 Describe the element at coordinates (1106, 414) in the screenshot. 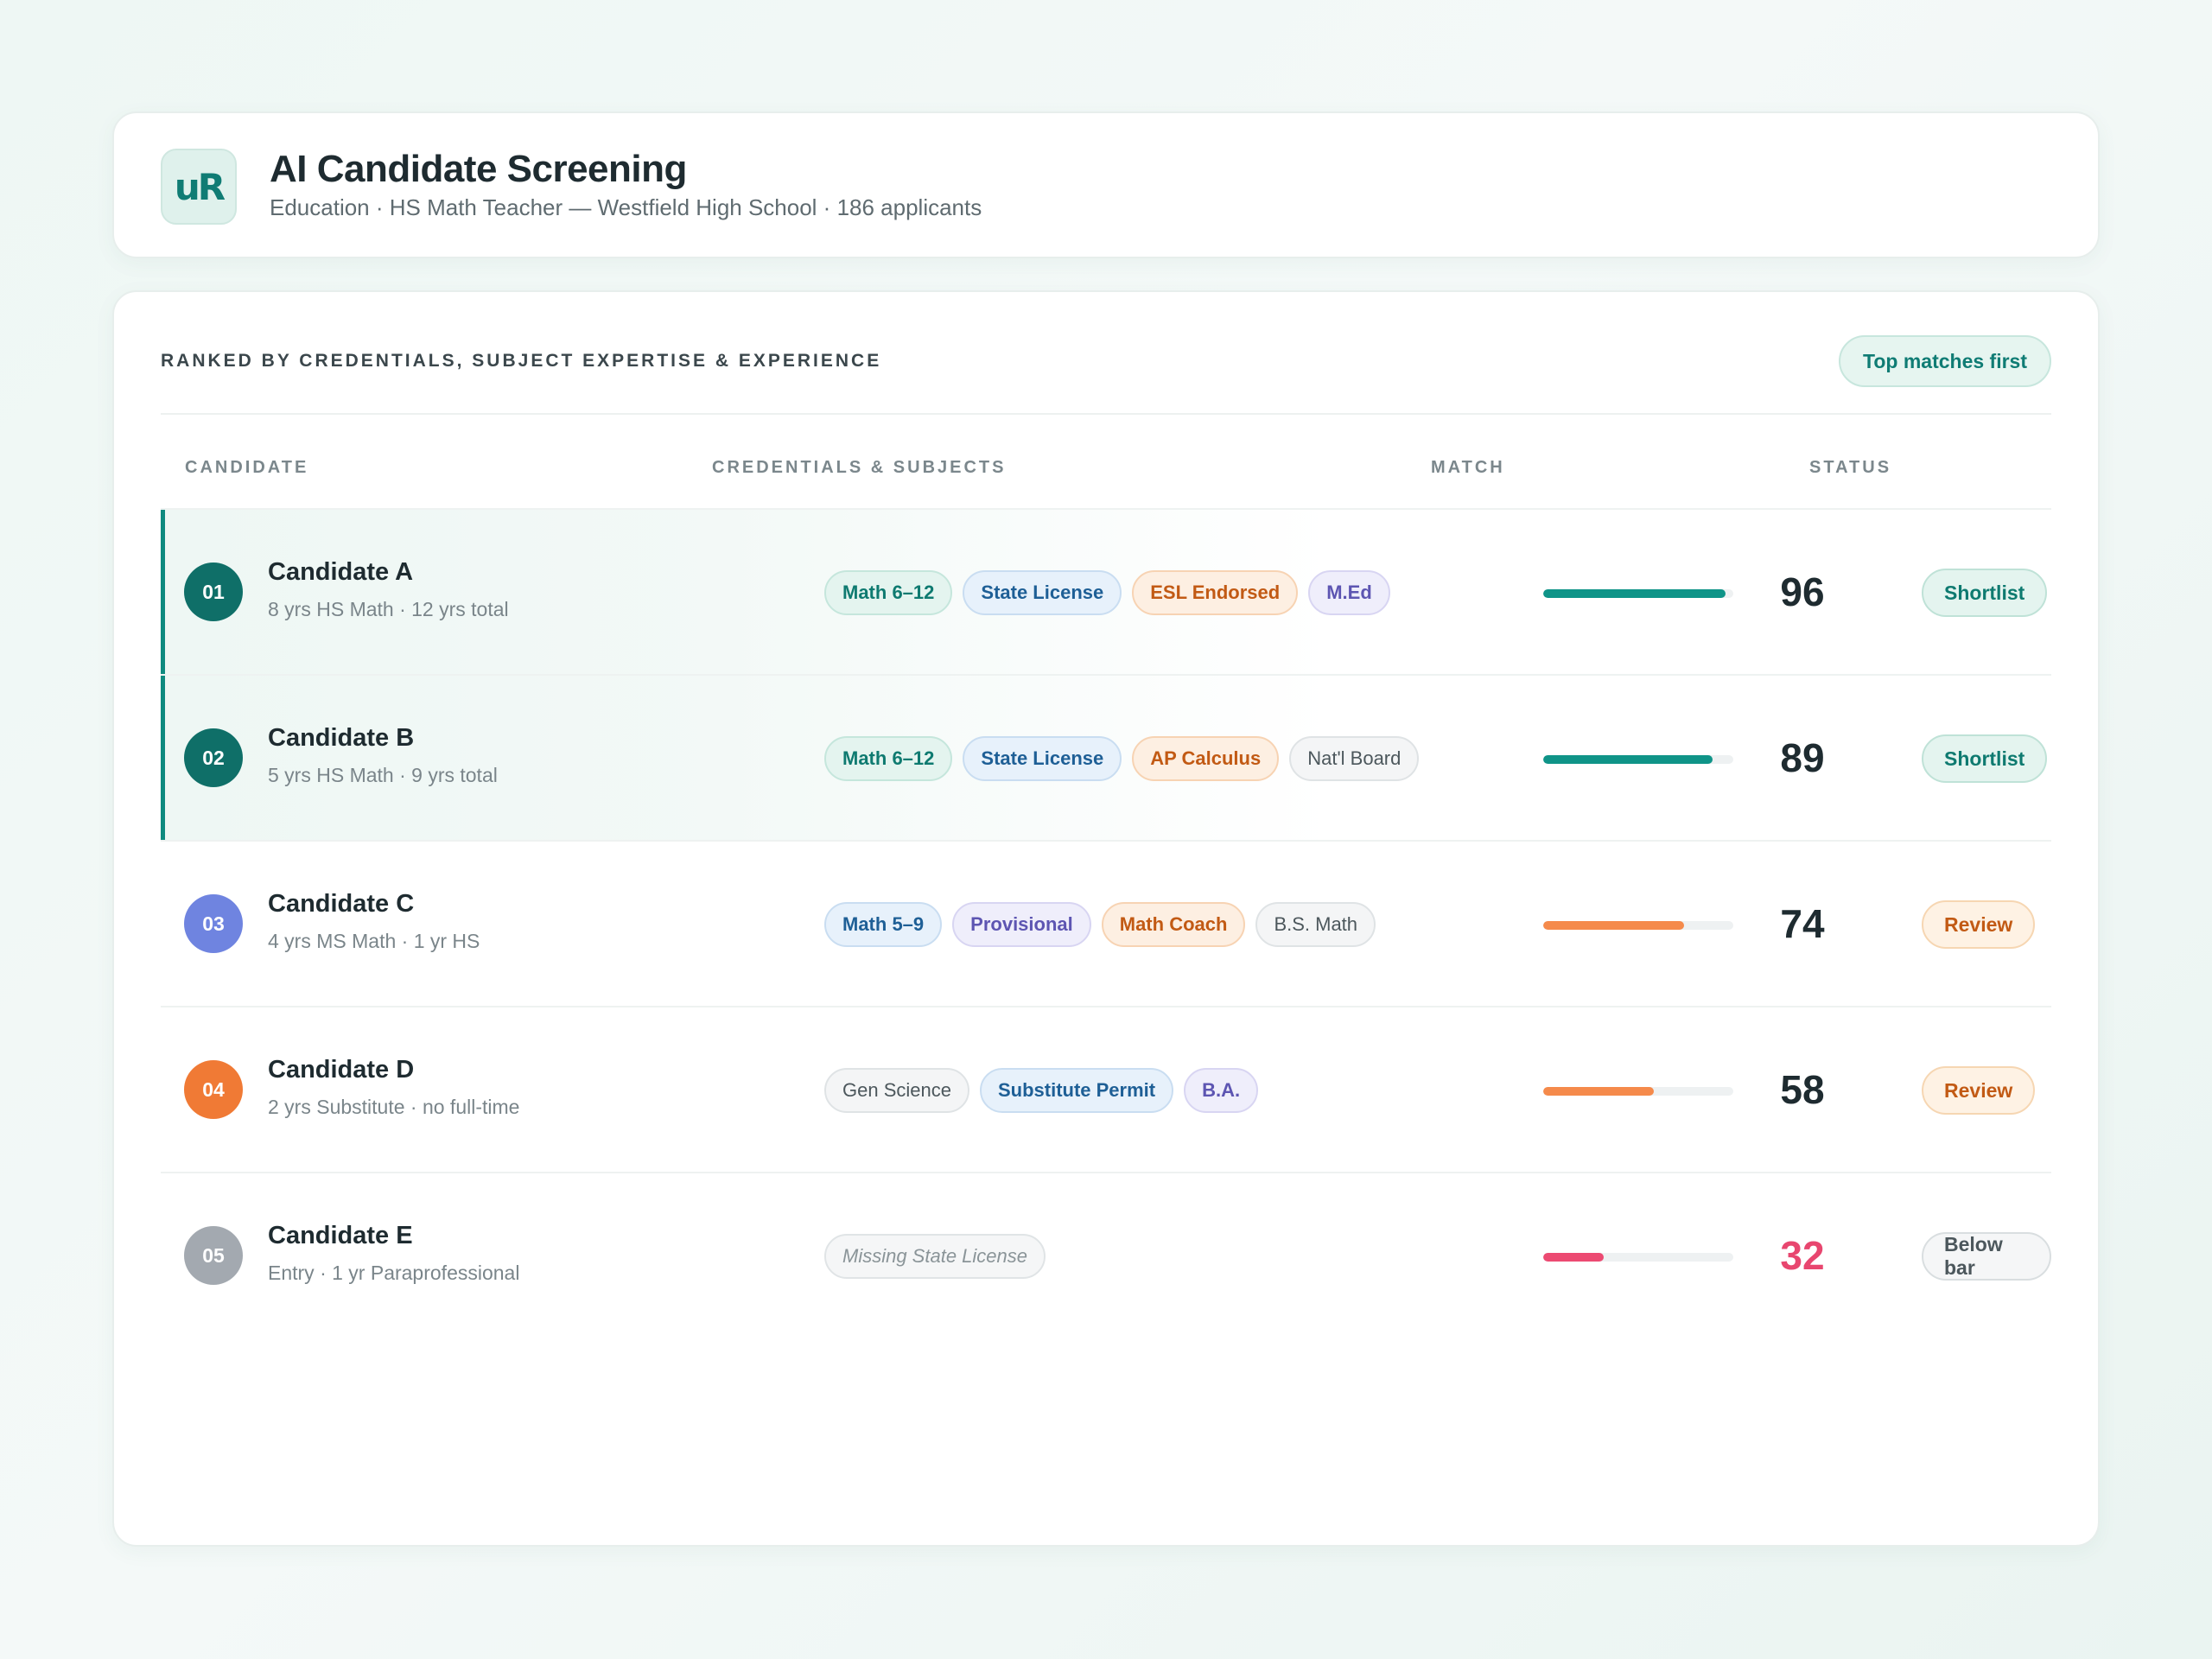

I see `divider` at that location.